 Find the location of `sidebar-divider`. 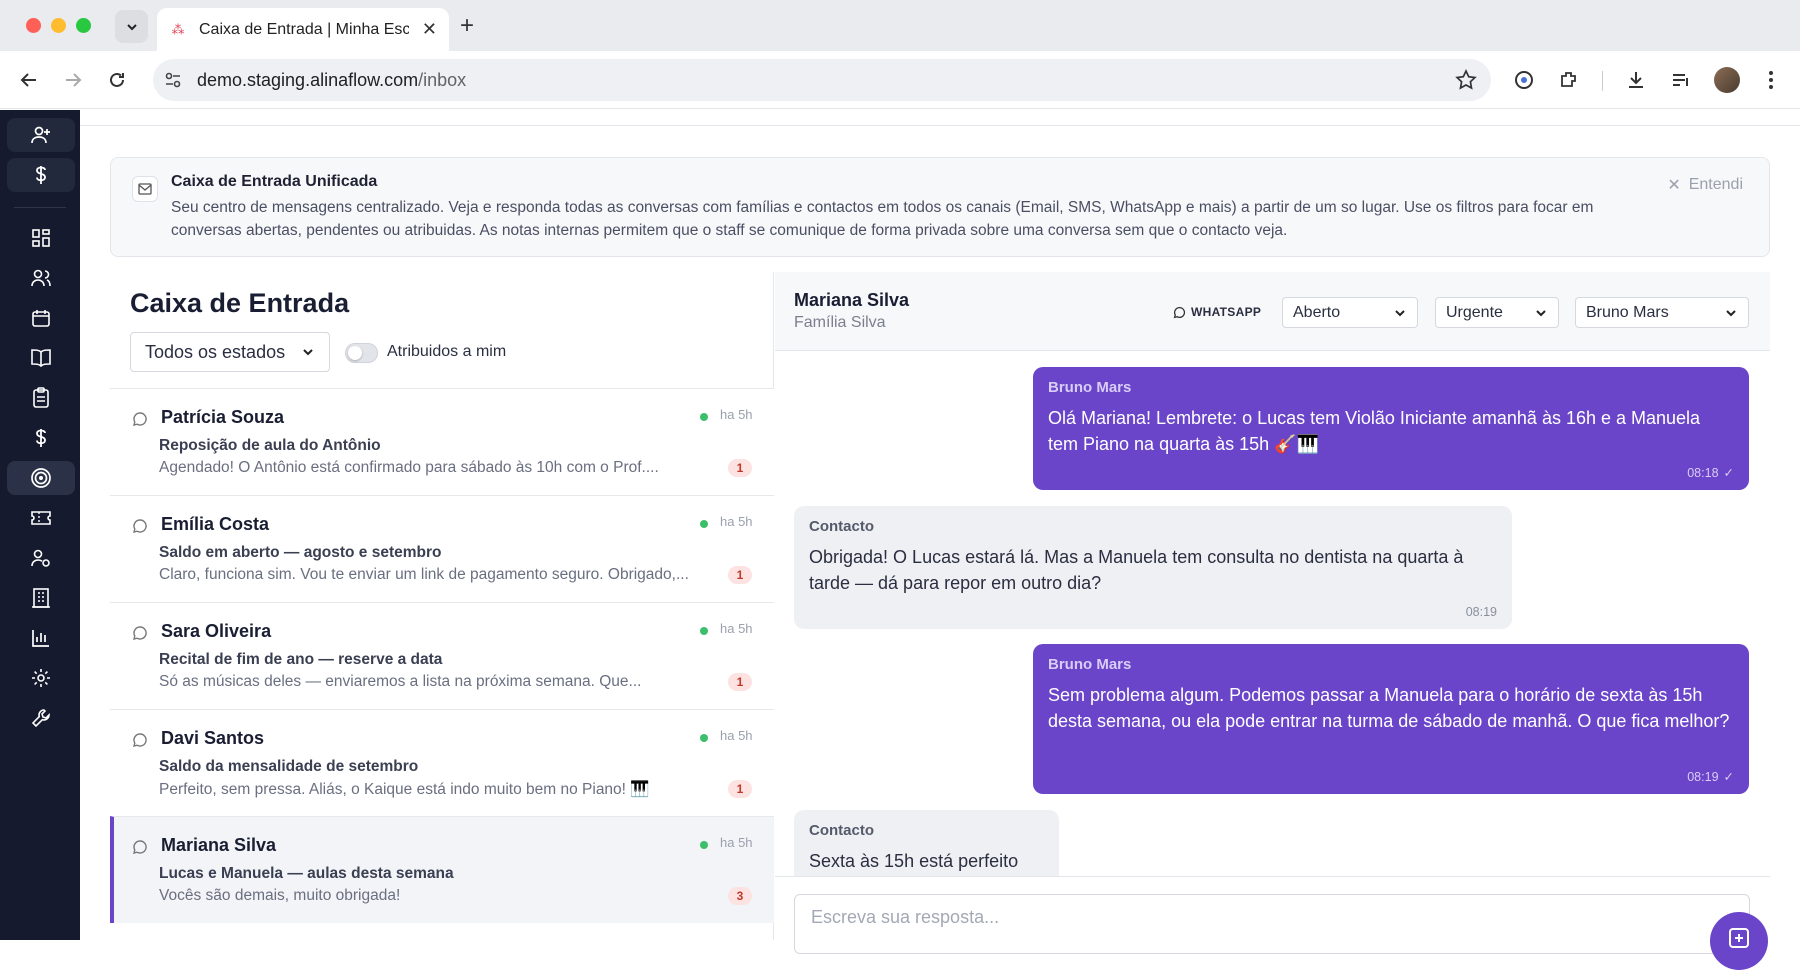

sidebar-divider is located at coordinates (40, 207).